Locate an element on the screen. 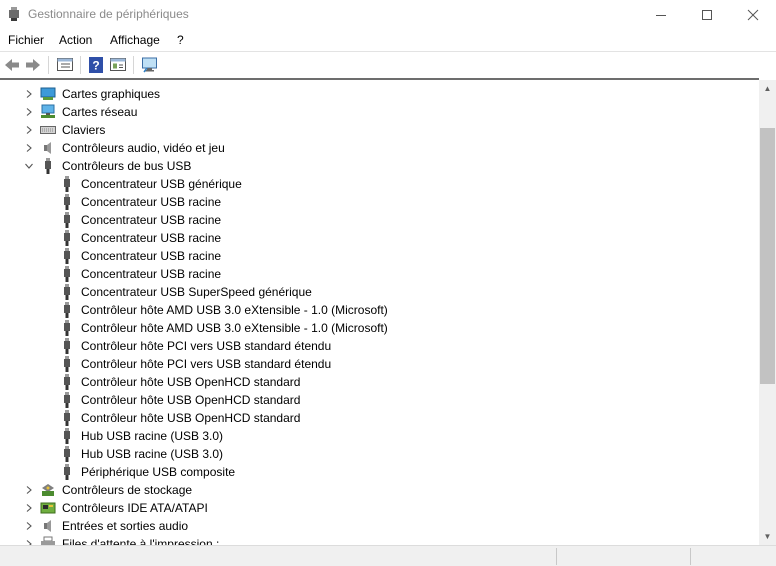  menu-fichier: Fichier is located at coordinates (26, 40).